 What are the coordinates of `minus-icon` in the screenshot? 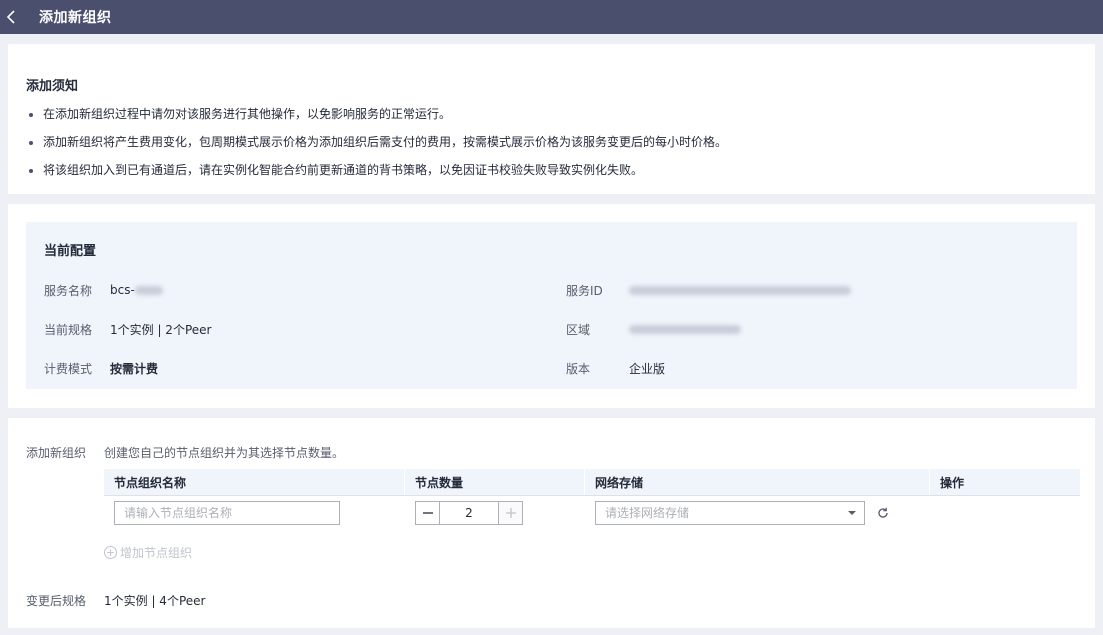 It's located at (427, 512).